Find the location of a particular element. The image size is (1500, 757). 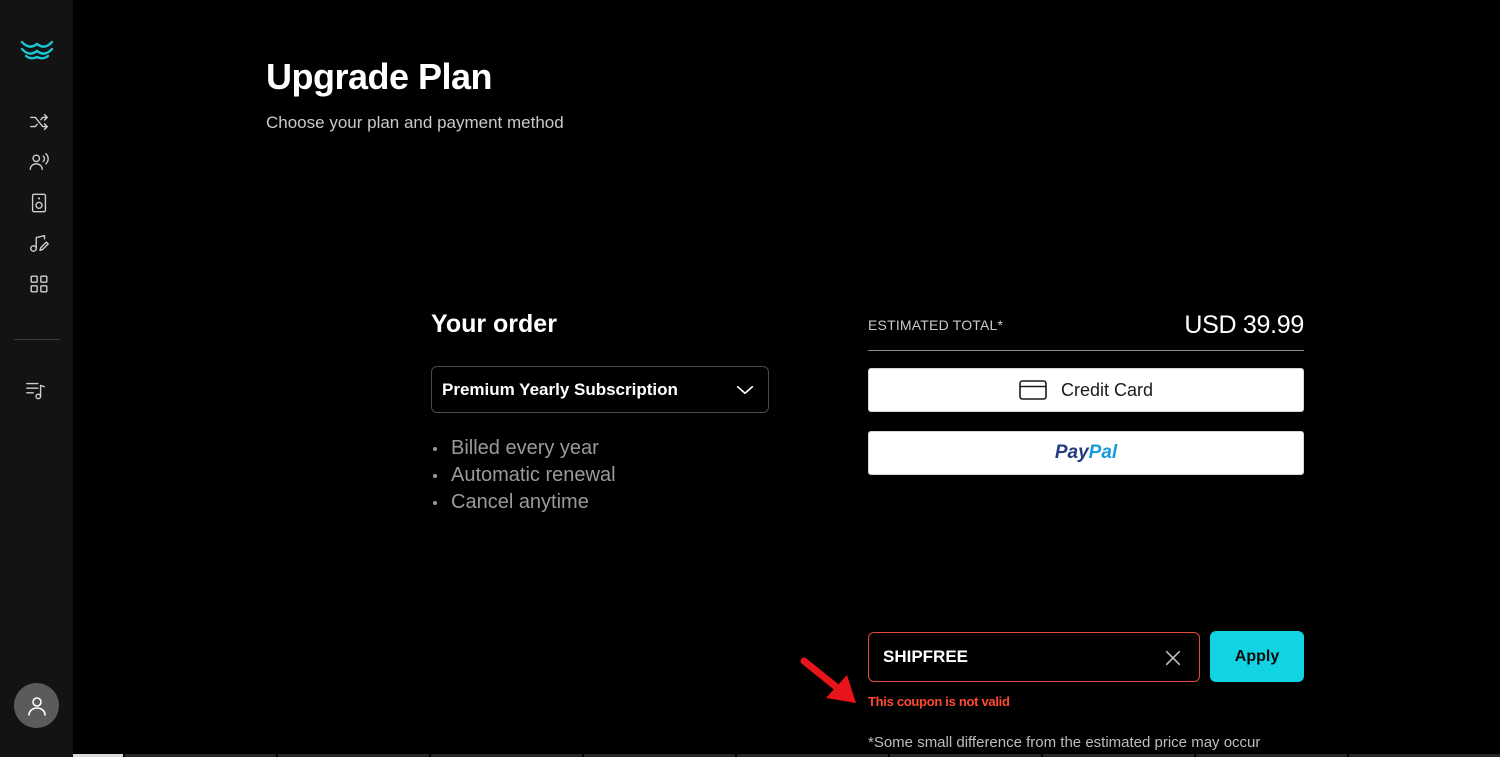

coupon-field is located at coordinates (1034, 657).